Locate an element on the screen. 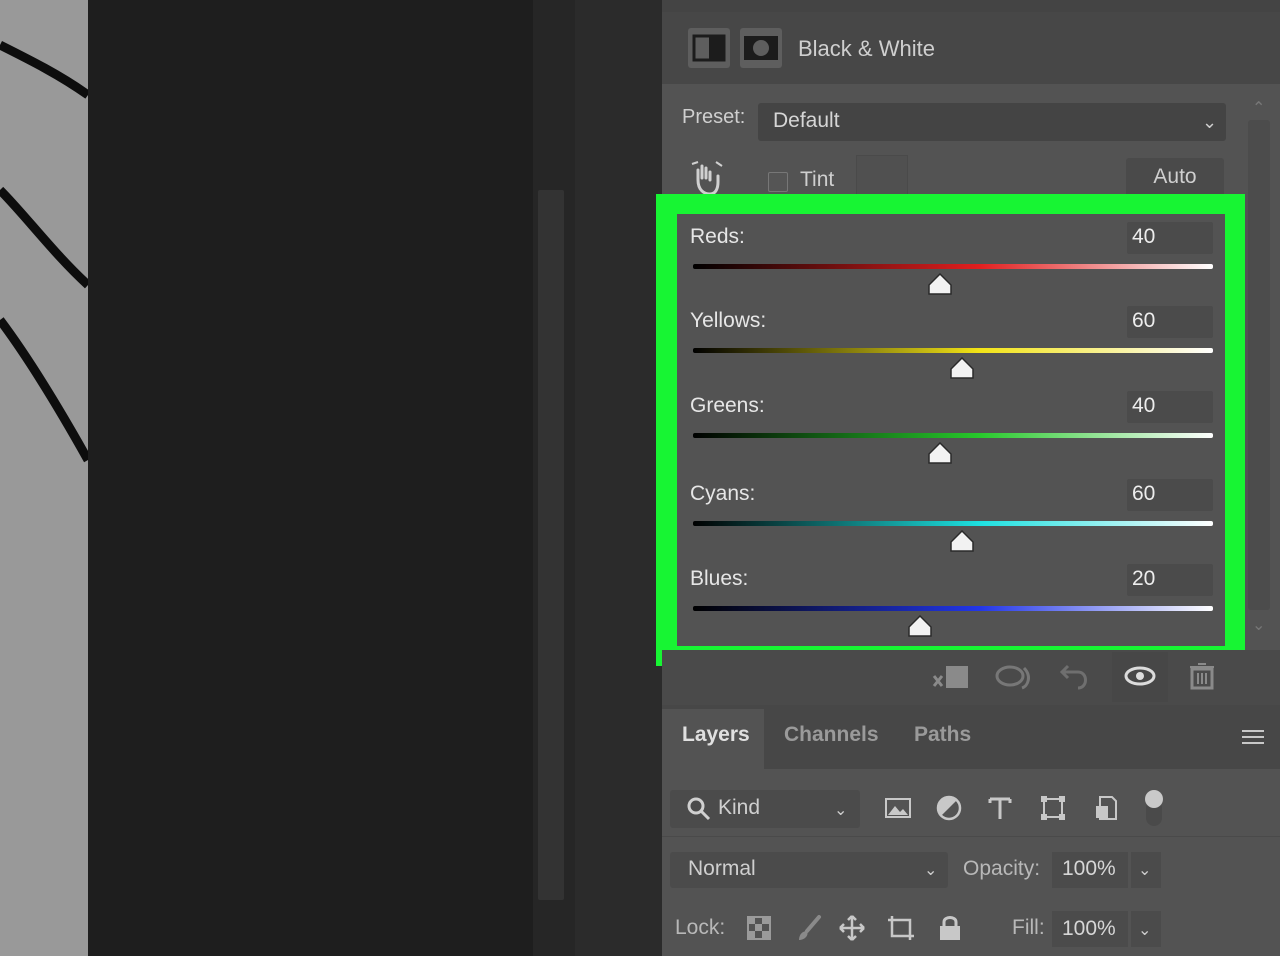 This screenshot has width=1280, height=956. slider-label: Yellows: is located at coordinates (728, 320).